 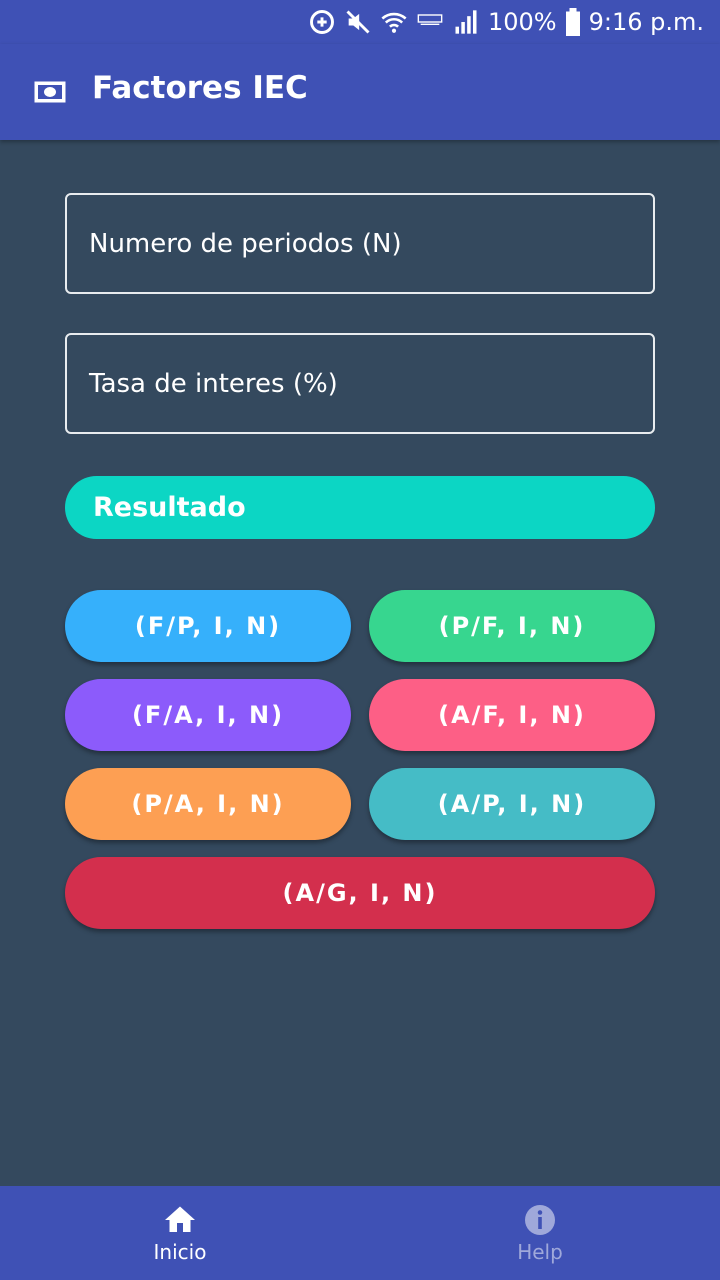 I want to click on data-saver-icon, so click(x=322, y=22).